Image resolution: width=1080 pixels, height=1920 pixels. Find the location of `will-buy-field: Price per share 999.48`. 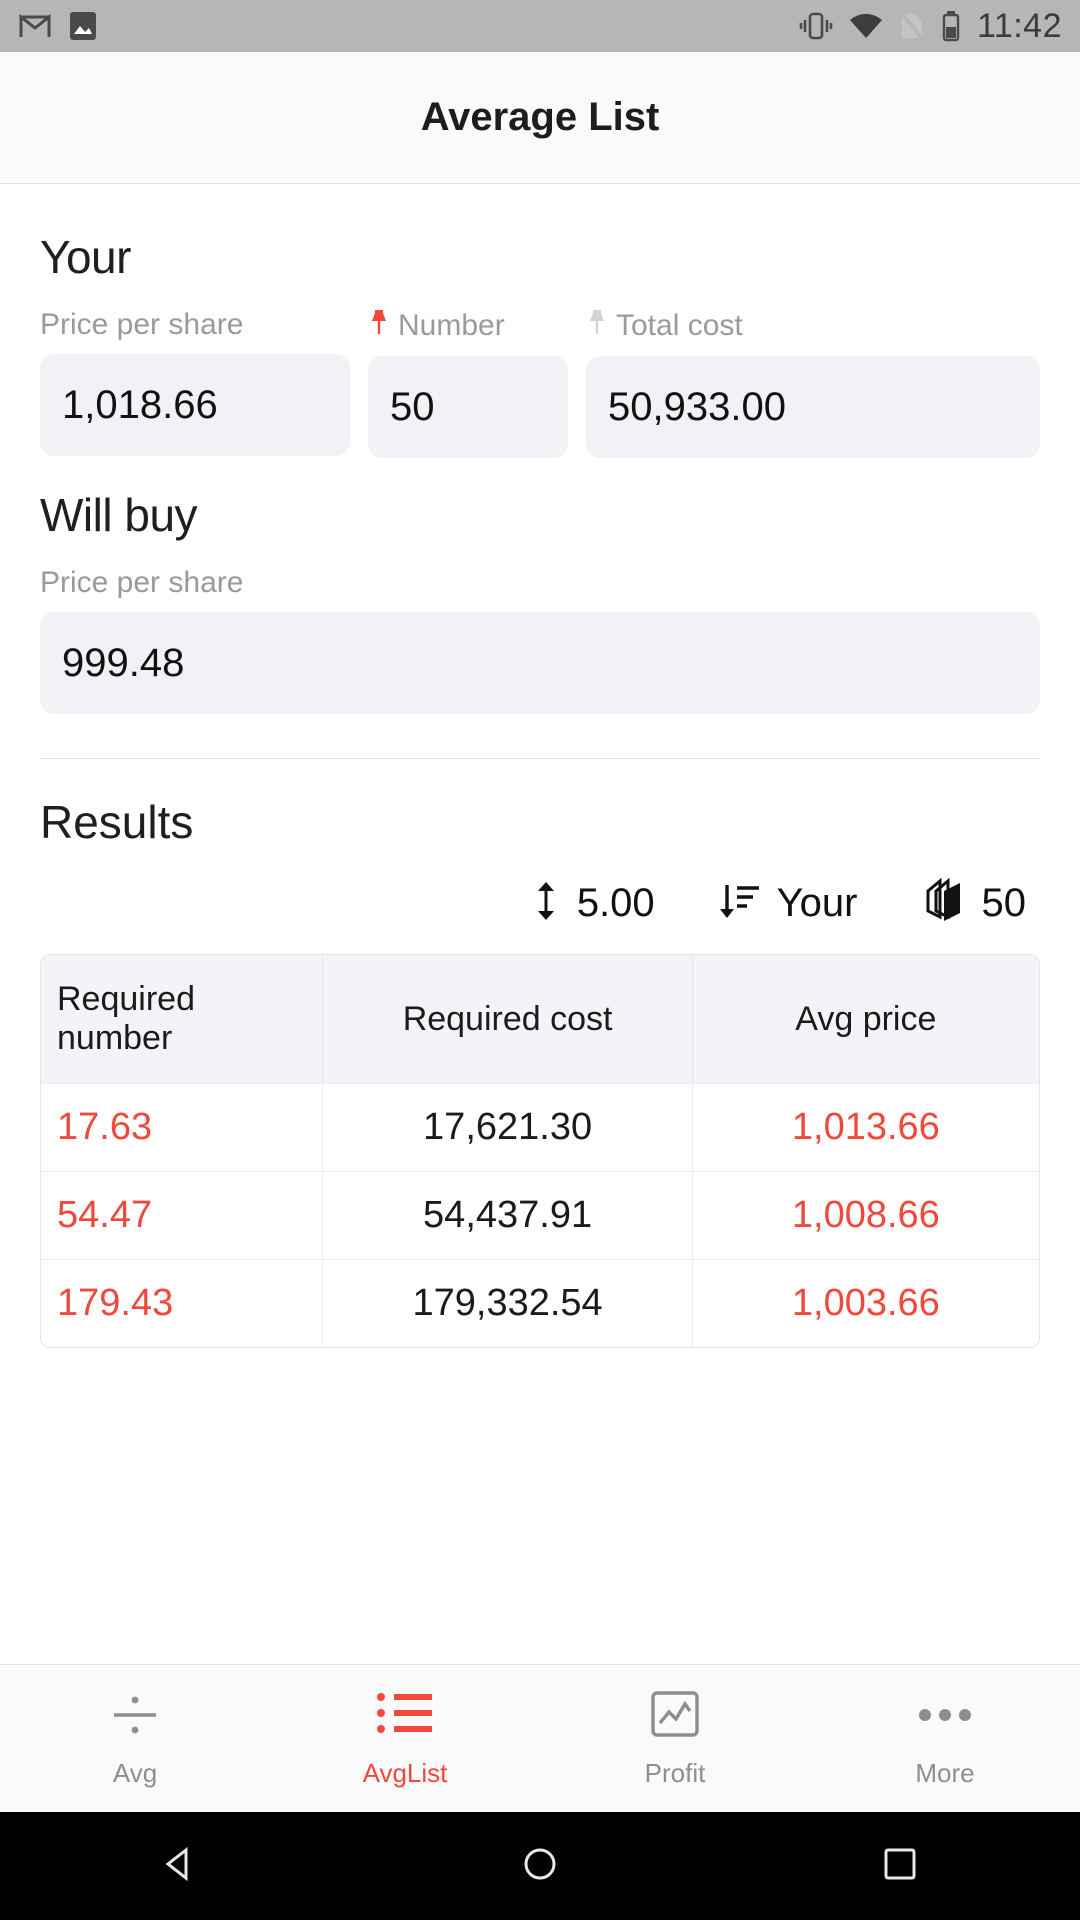

will-buy-field: Price per share 999.48 is located at coordinates (540, 640).